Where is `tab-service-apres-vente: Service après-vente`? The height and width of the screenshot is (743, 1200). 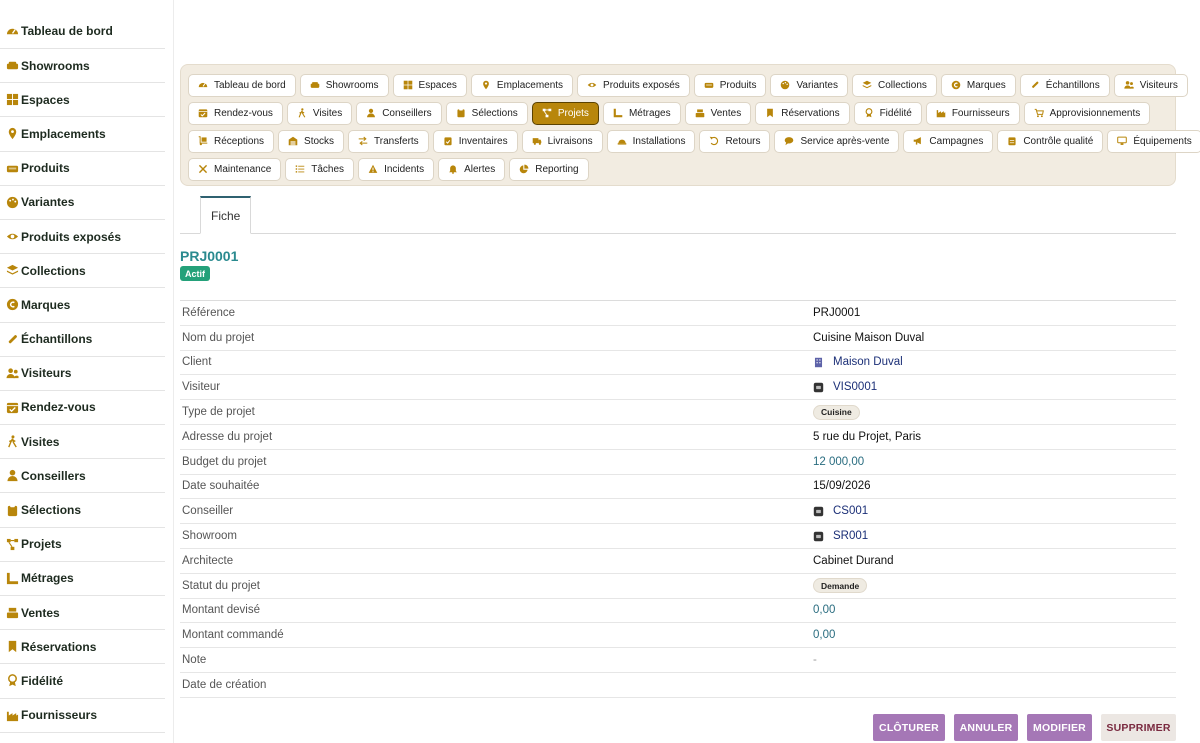 tab-service-apres-vente: Service après-vente is located at coordinates (837, 141).